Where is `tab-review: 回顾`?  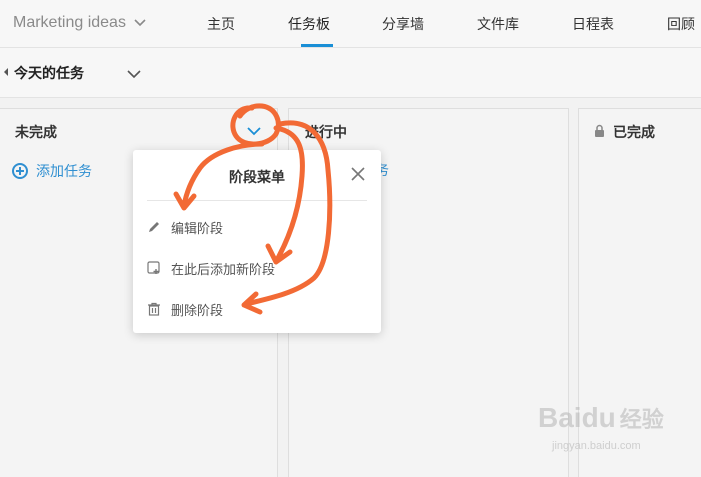
tab-review: 回顾 is located at coordinates (681, 24).